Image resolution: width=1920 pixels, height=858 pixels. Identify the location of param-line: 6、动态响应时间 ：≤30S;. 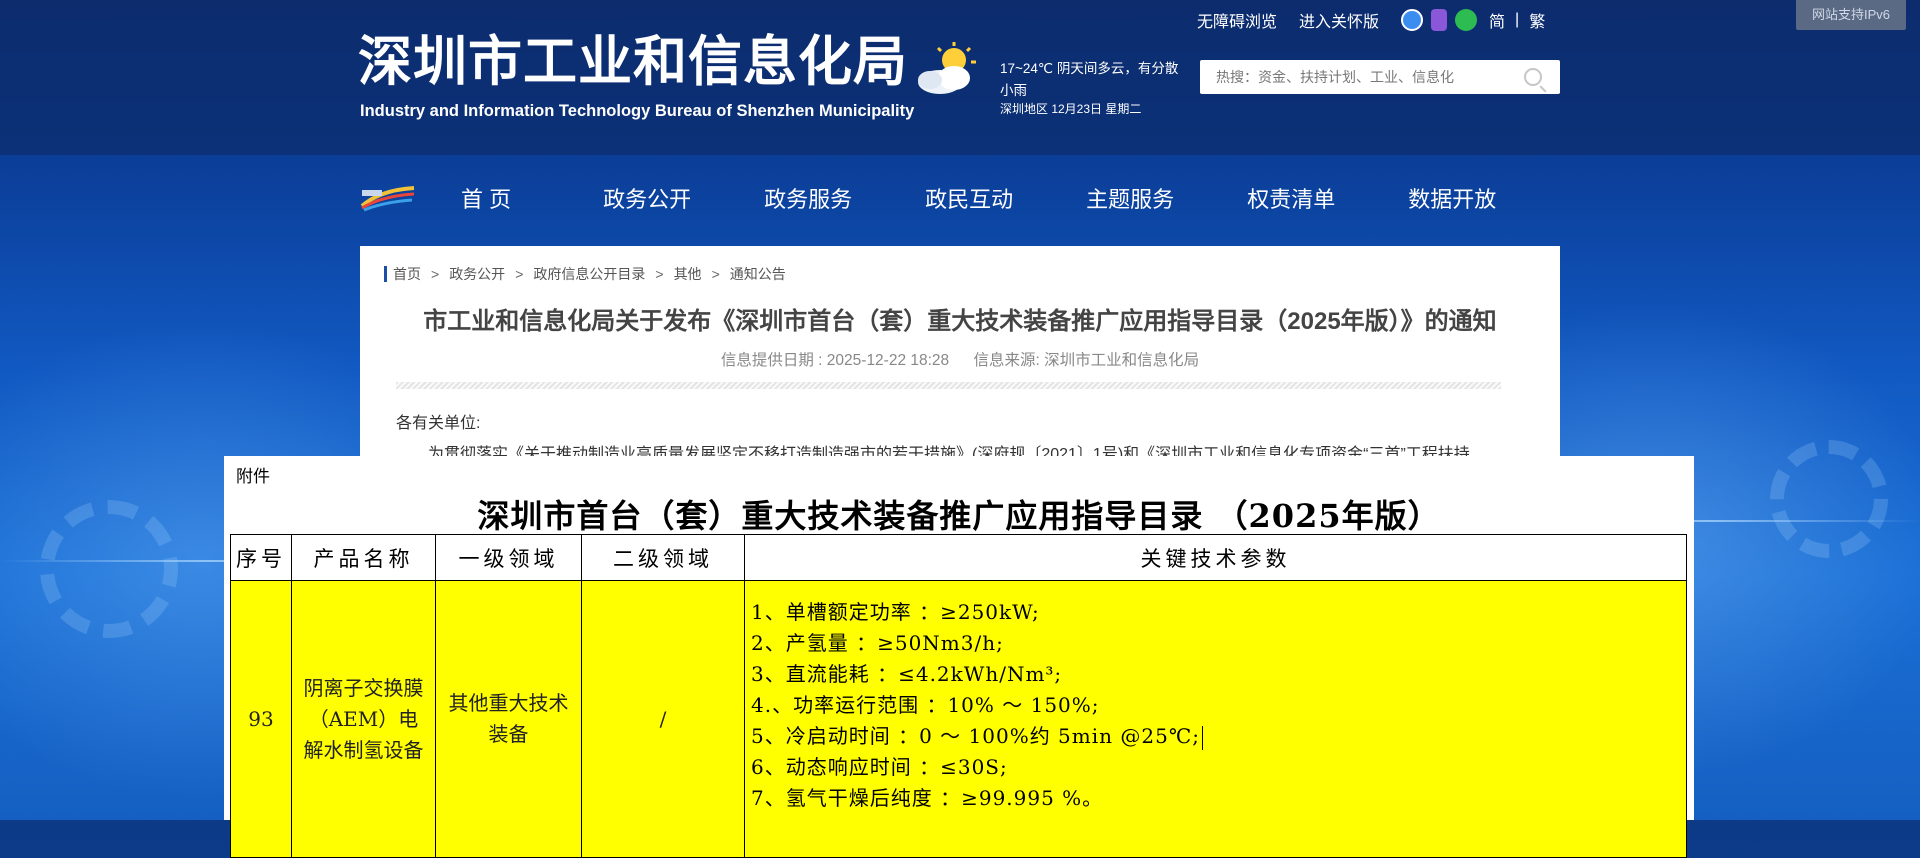
(879, 767).